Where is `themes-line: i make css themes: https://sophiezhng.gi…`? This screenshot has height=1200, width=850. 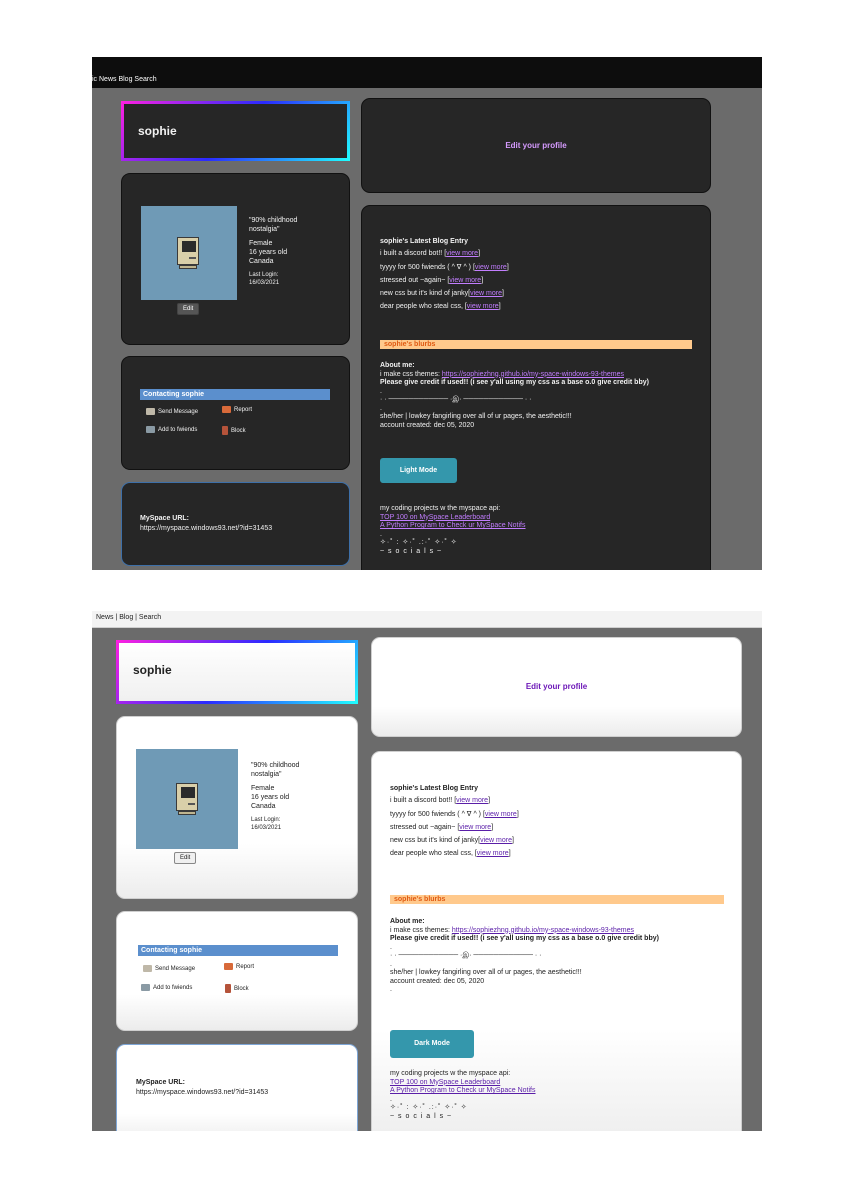
themes-line: i make css themes: https://sophiezhng.gi… is located at coordinates (502, 374).